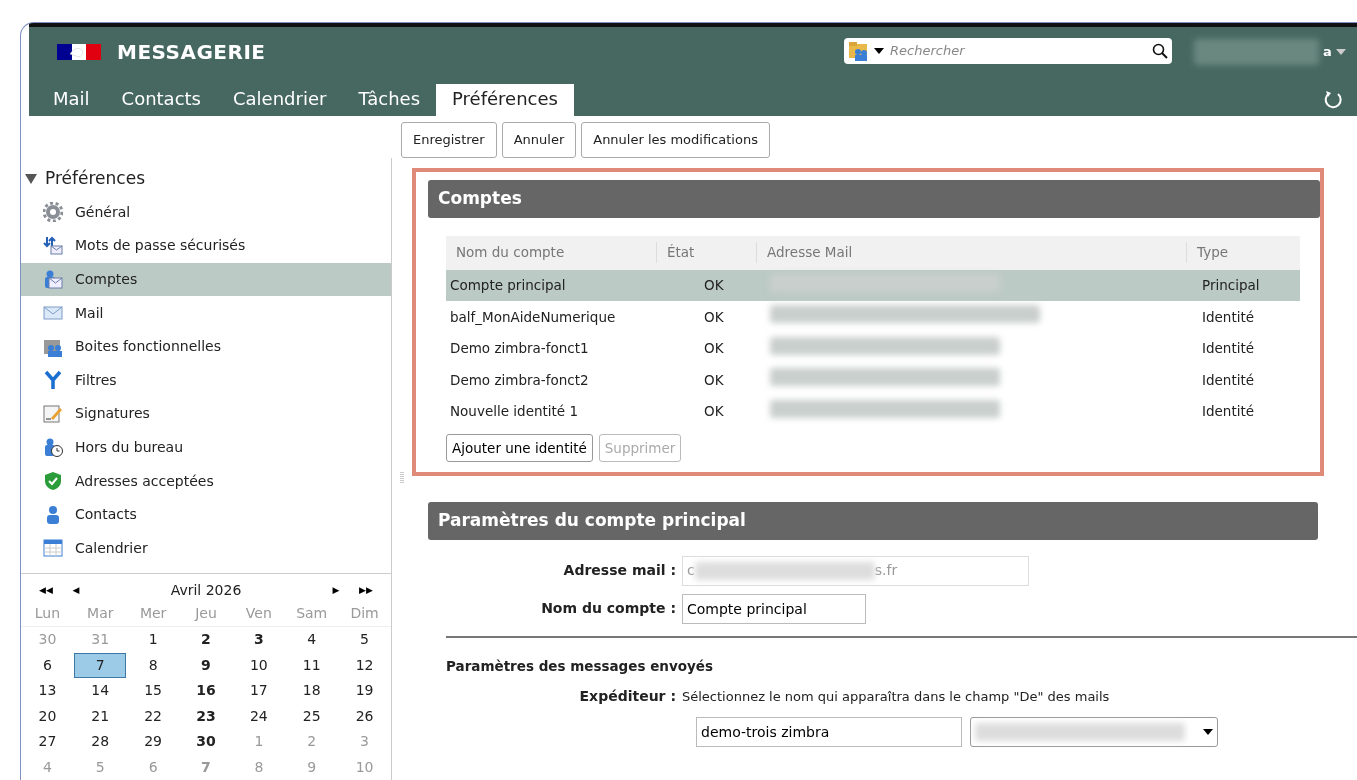 The image size is (1357, 780). What do you see at coordinates (206, 246) in the screenshot?
I see `sidebar-item: Mots de passe sécurisés` at bounding box center [206, 246].